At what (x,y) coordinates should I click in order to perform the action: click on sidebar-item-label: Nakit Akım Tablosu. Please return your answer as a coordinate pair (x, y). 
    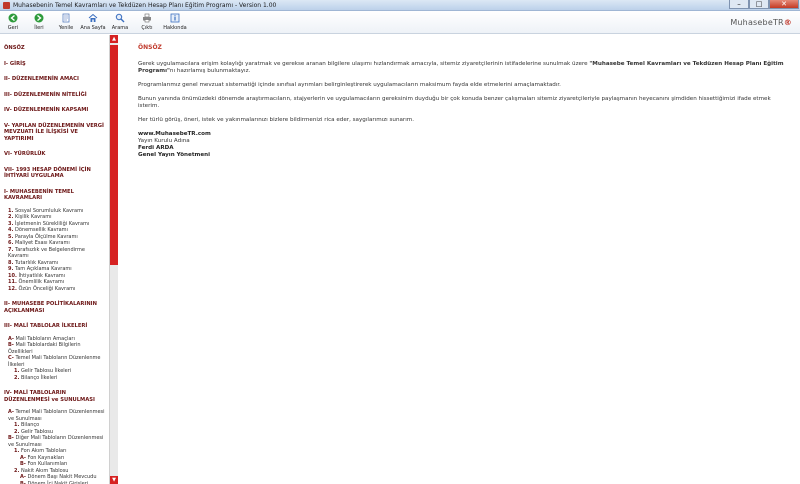
    Looking at the image, I should click on (44, 470).